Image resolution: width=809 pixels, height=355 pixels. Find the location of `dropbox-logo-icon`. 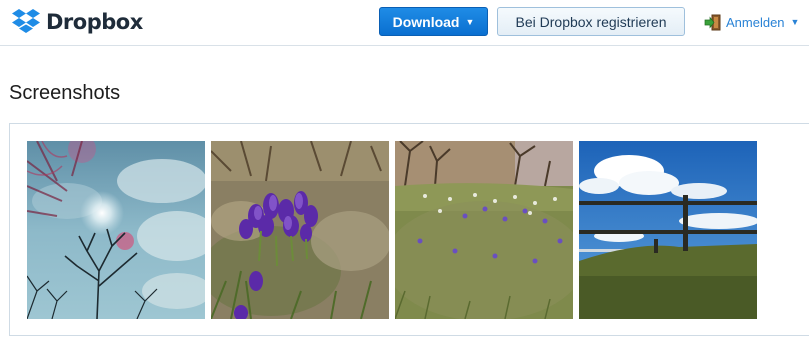

dropbox-logo-icon is located at coordinates (26, 21).